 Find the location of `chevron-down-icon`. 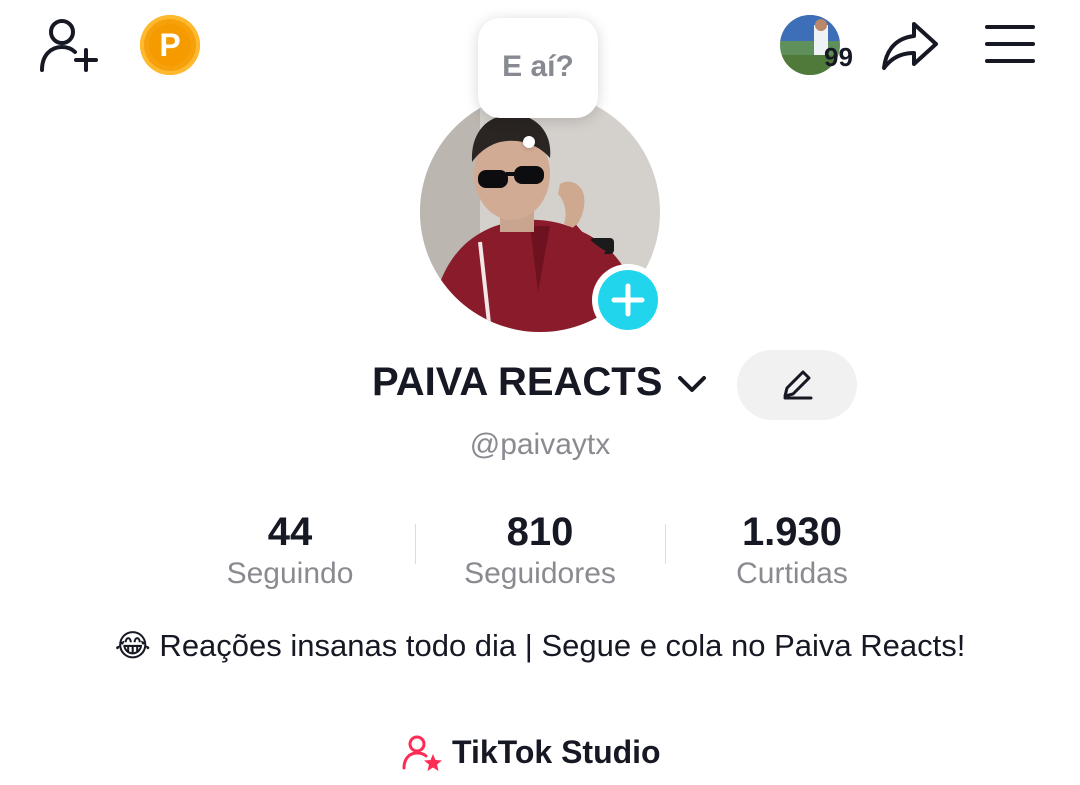

chevron-down-icon is located at coordinates (692, 384).